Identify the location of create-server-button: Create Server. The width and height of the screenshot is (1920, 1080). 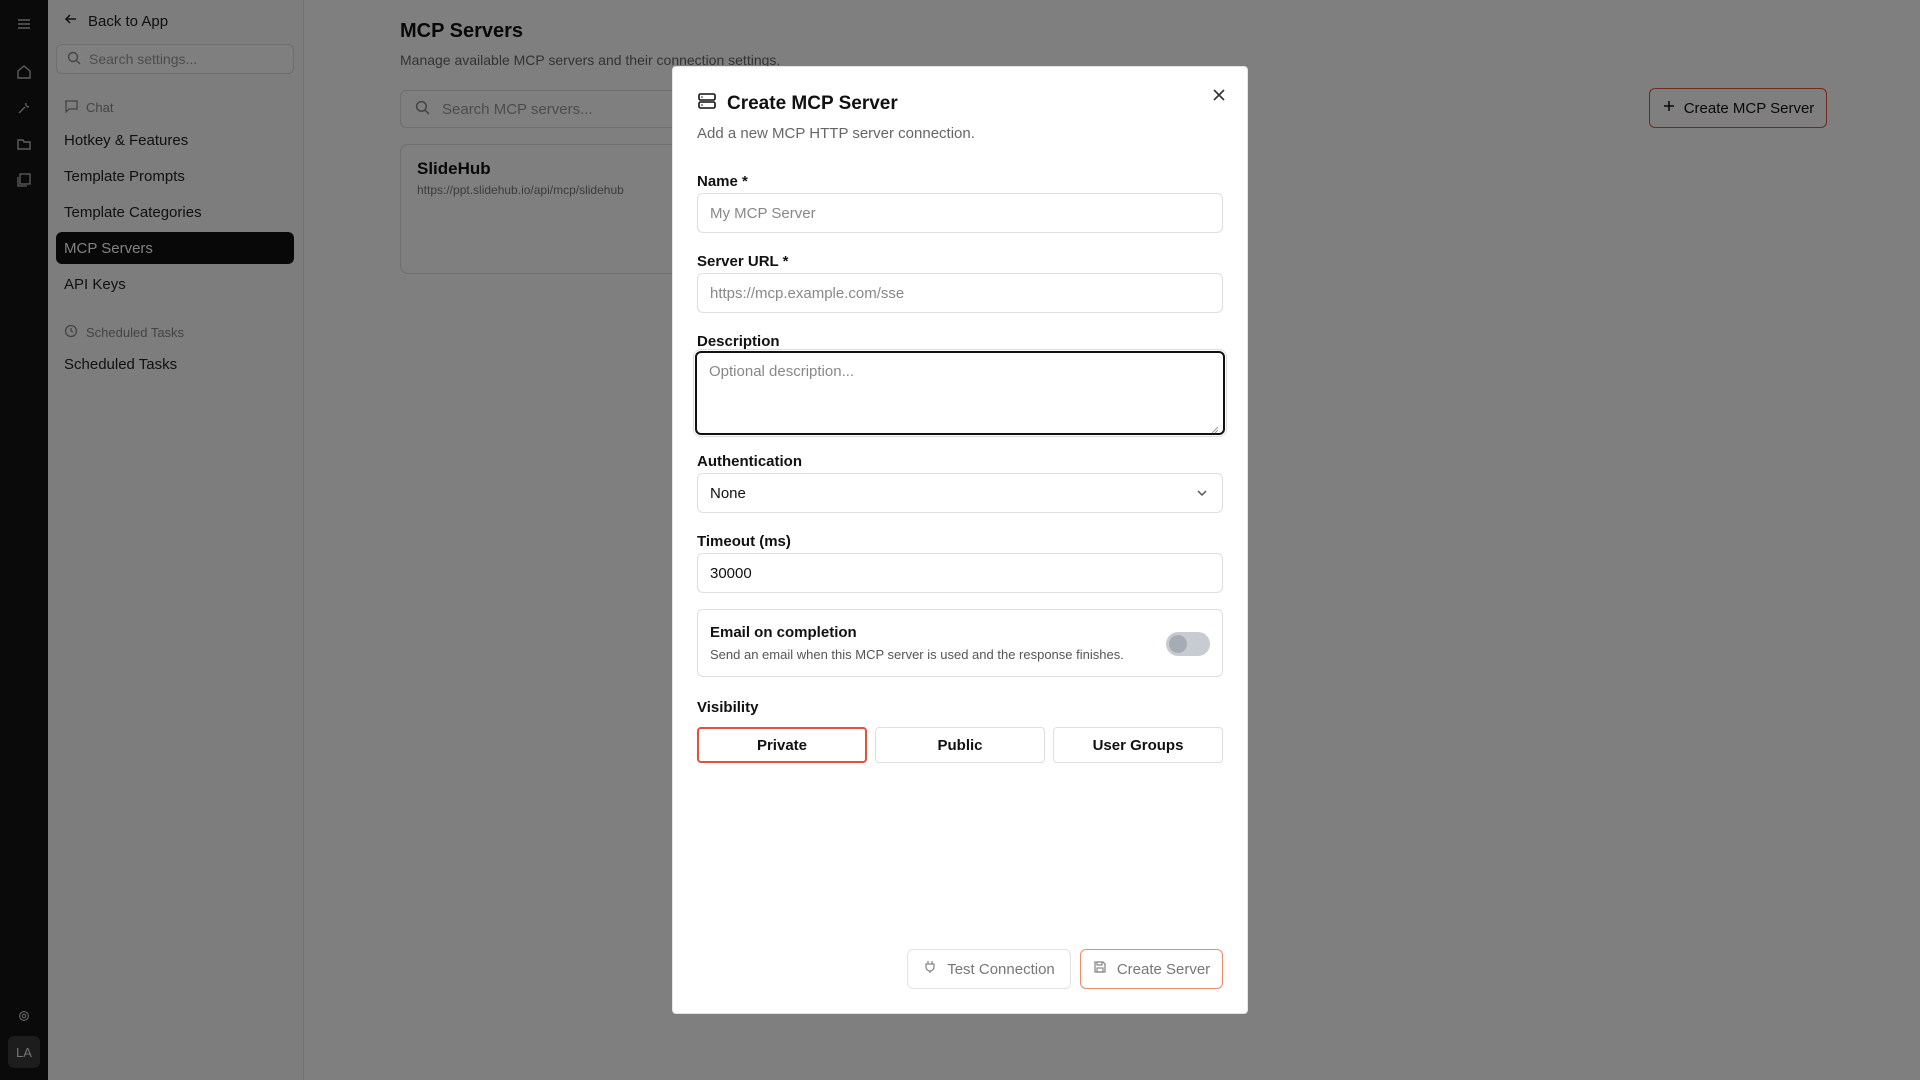
(1151, 969).